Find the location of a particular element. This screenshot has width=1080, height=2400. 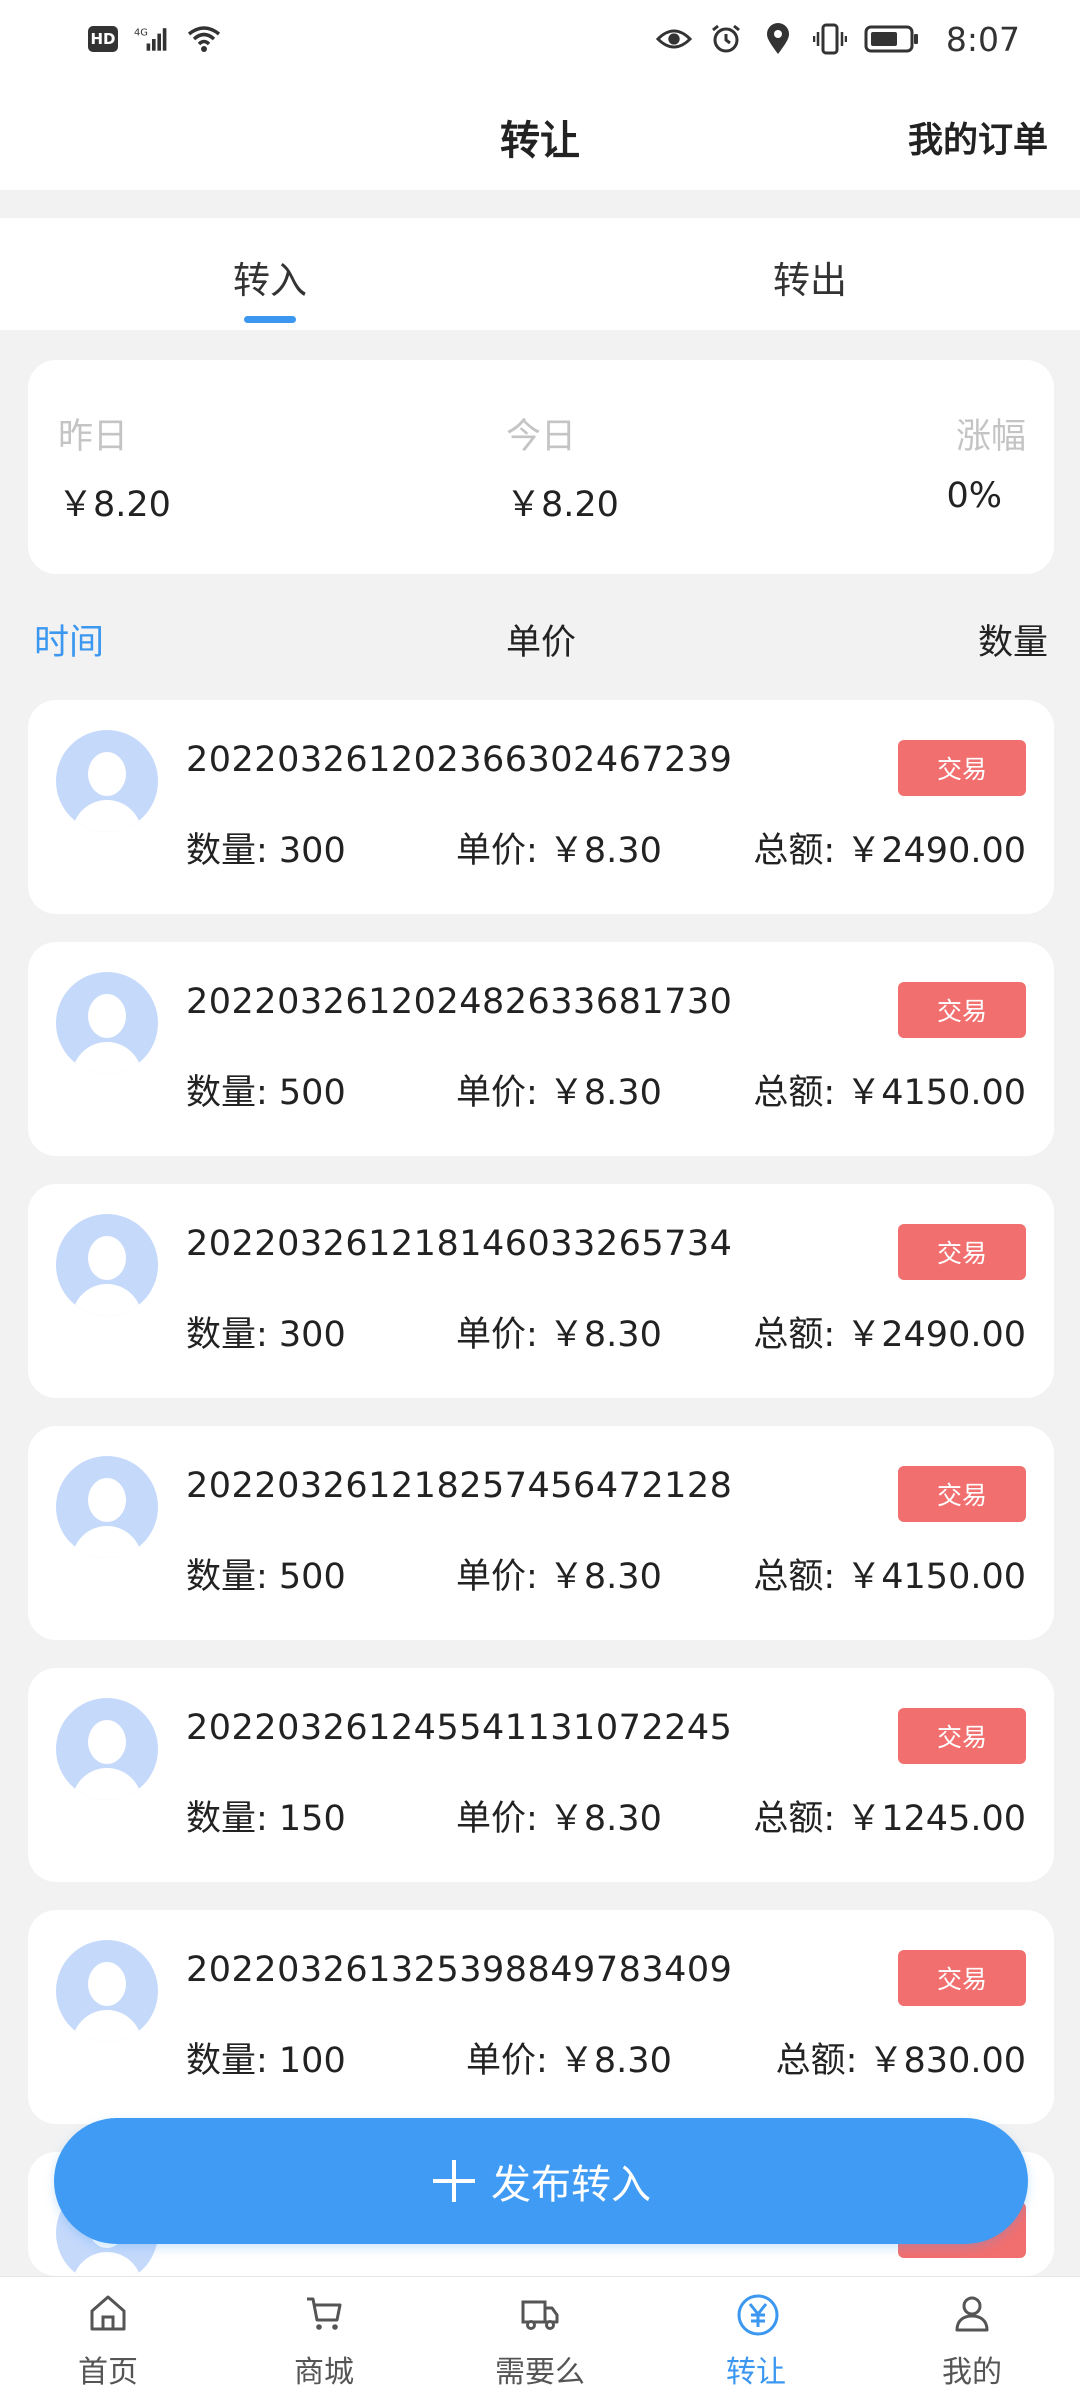

sort-headers: 时间 单价 数量 is located at coordinates (540, 640).